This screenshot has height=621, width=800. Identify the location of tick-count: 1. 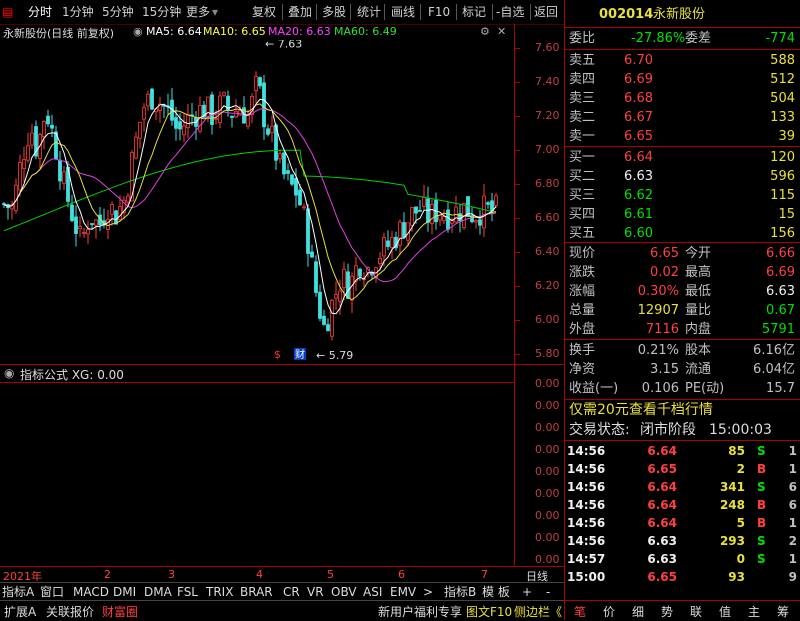
(792, 451).